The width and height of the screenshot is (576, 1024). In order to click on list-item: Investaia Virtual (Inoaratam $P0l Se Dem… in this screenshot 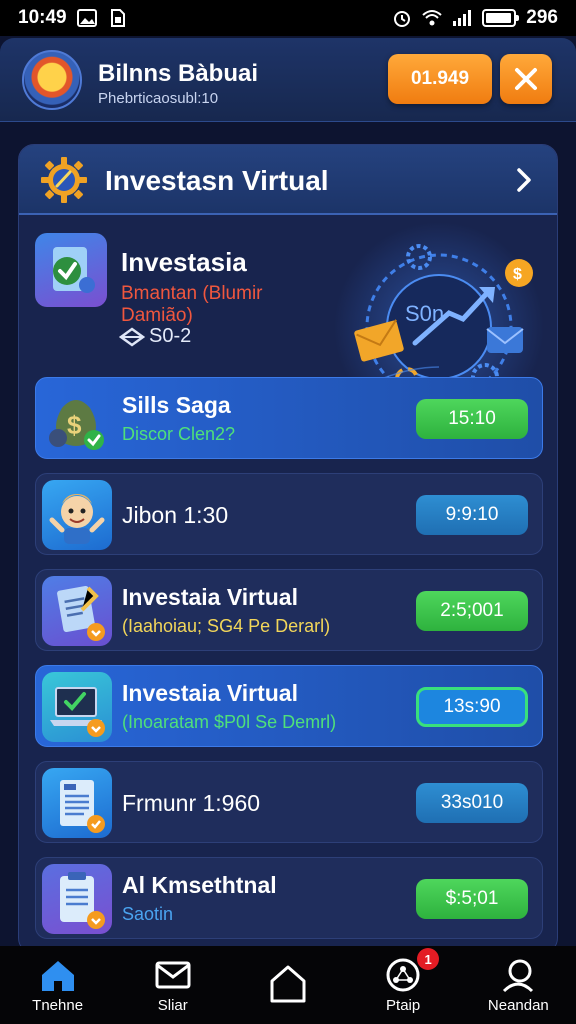, I will do `click(289, 706)`.